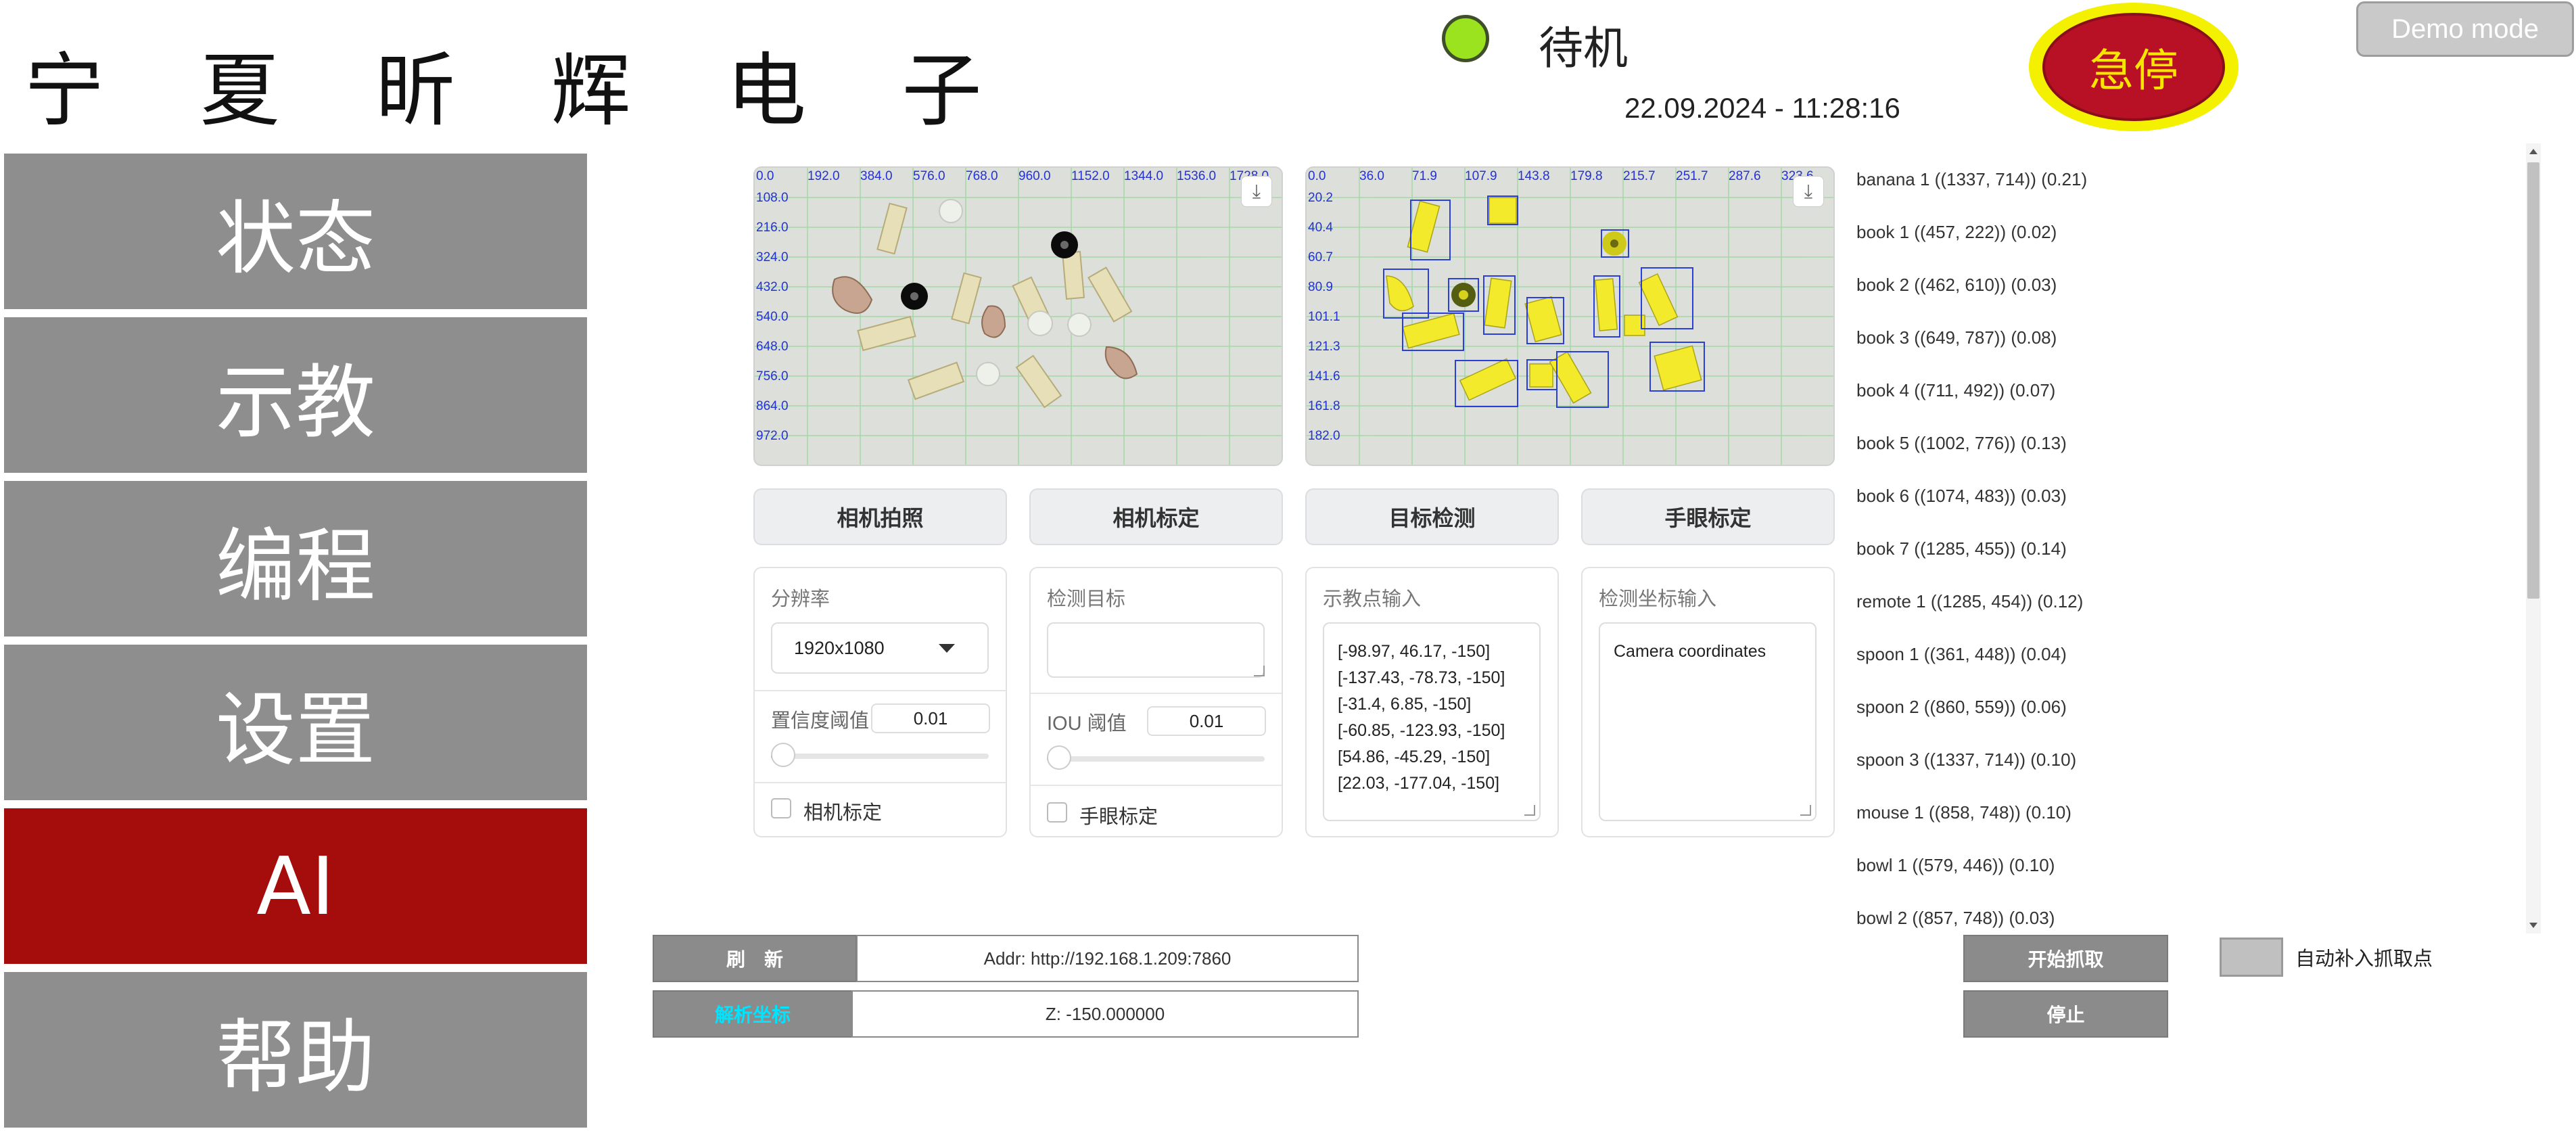 The width and height of the screenshot is (2576, 1133). What do you see at coordinates (1143, 176) in the screenshot?
I see `x-tick: 1344.0` at bounding box center [1143, 176].